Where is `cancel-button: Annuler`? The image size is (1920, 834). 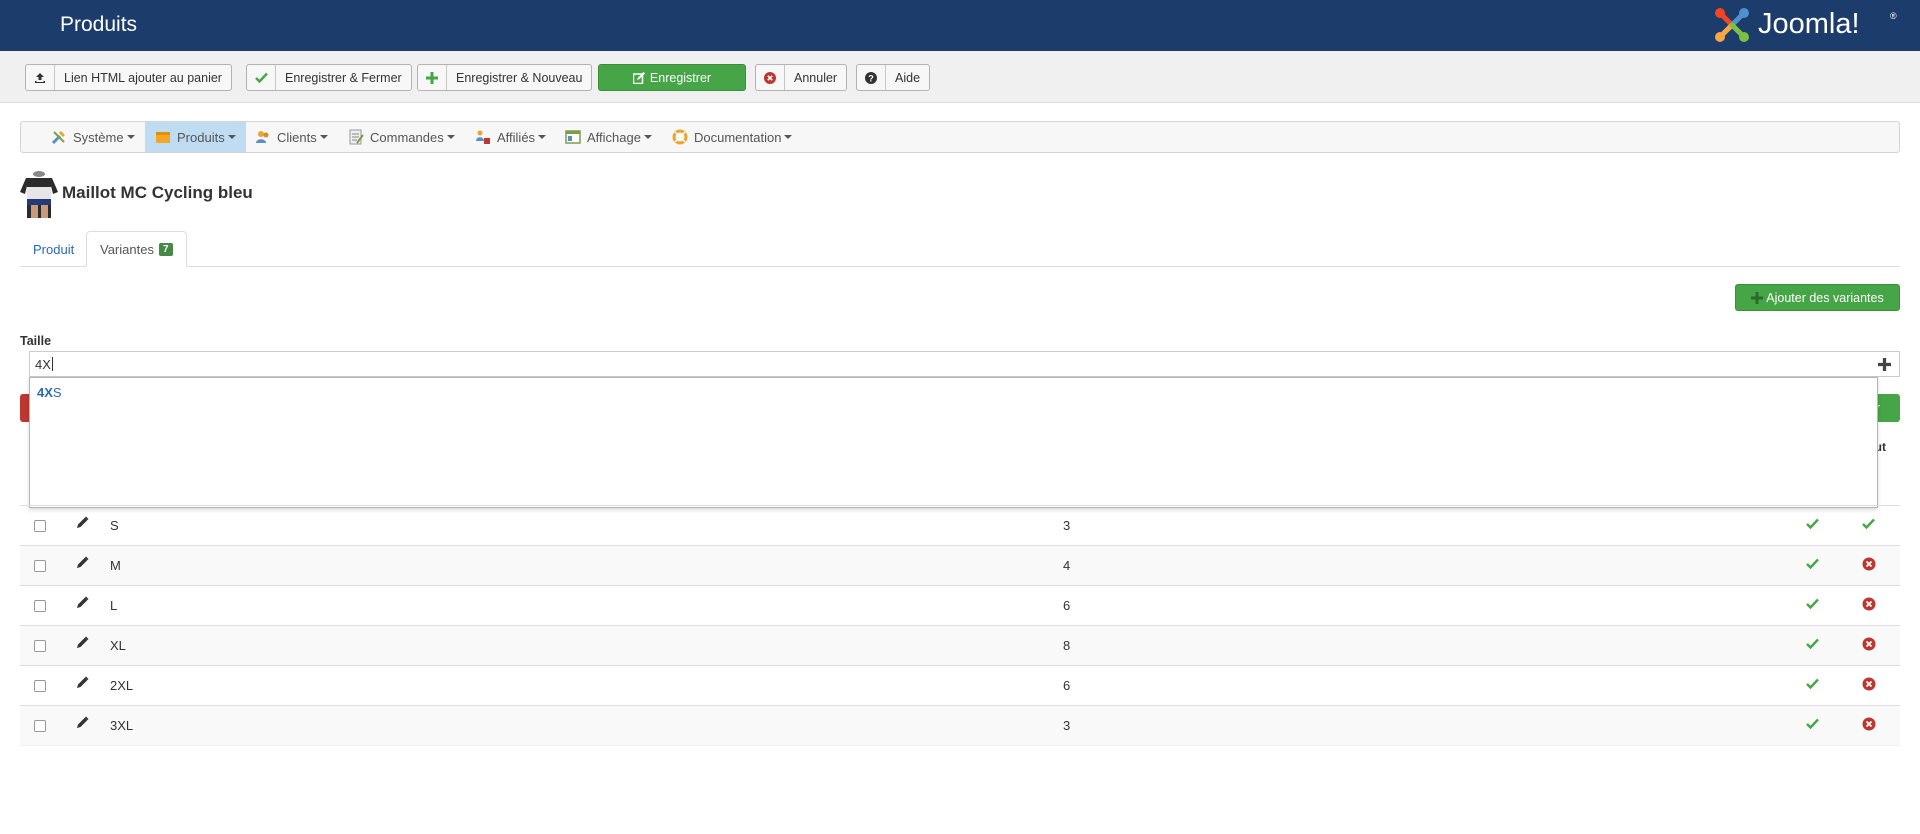
cancel-button: Annuler is located at coordinates (801, 77).